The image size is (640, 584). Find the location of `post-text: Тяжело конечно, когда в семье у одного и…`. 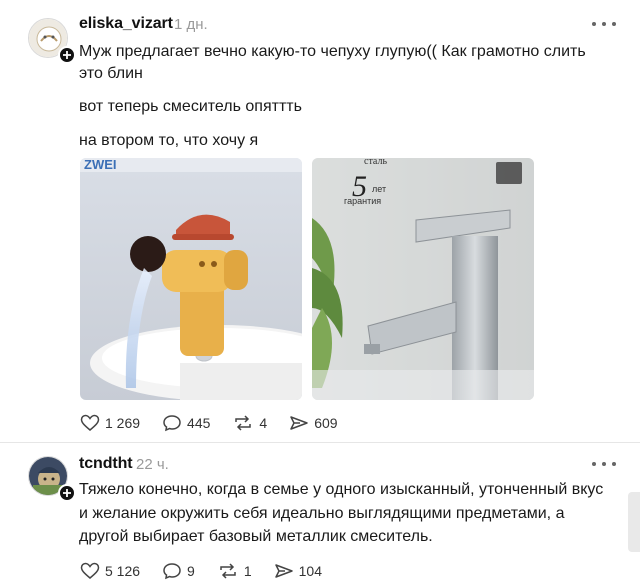

post-text: Тяжело конечно, когда в семье у одного и… is located at coordinates (341, 513).